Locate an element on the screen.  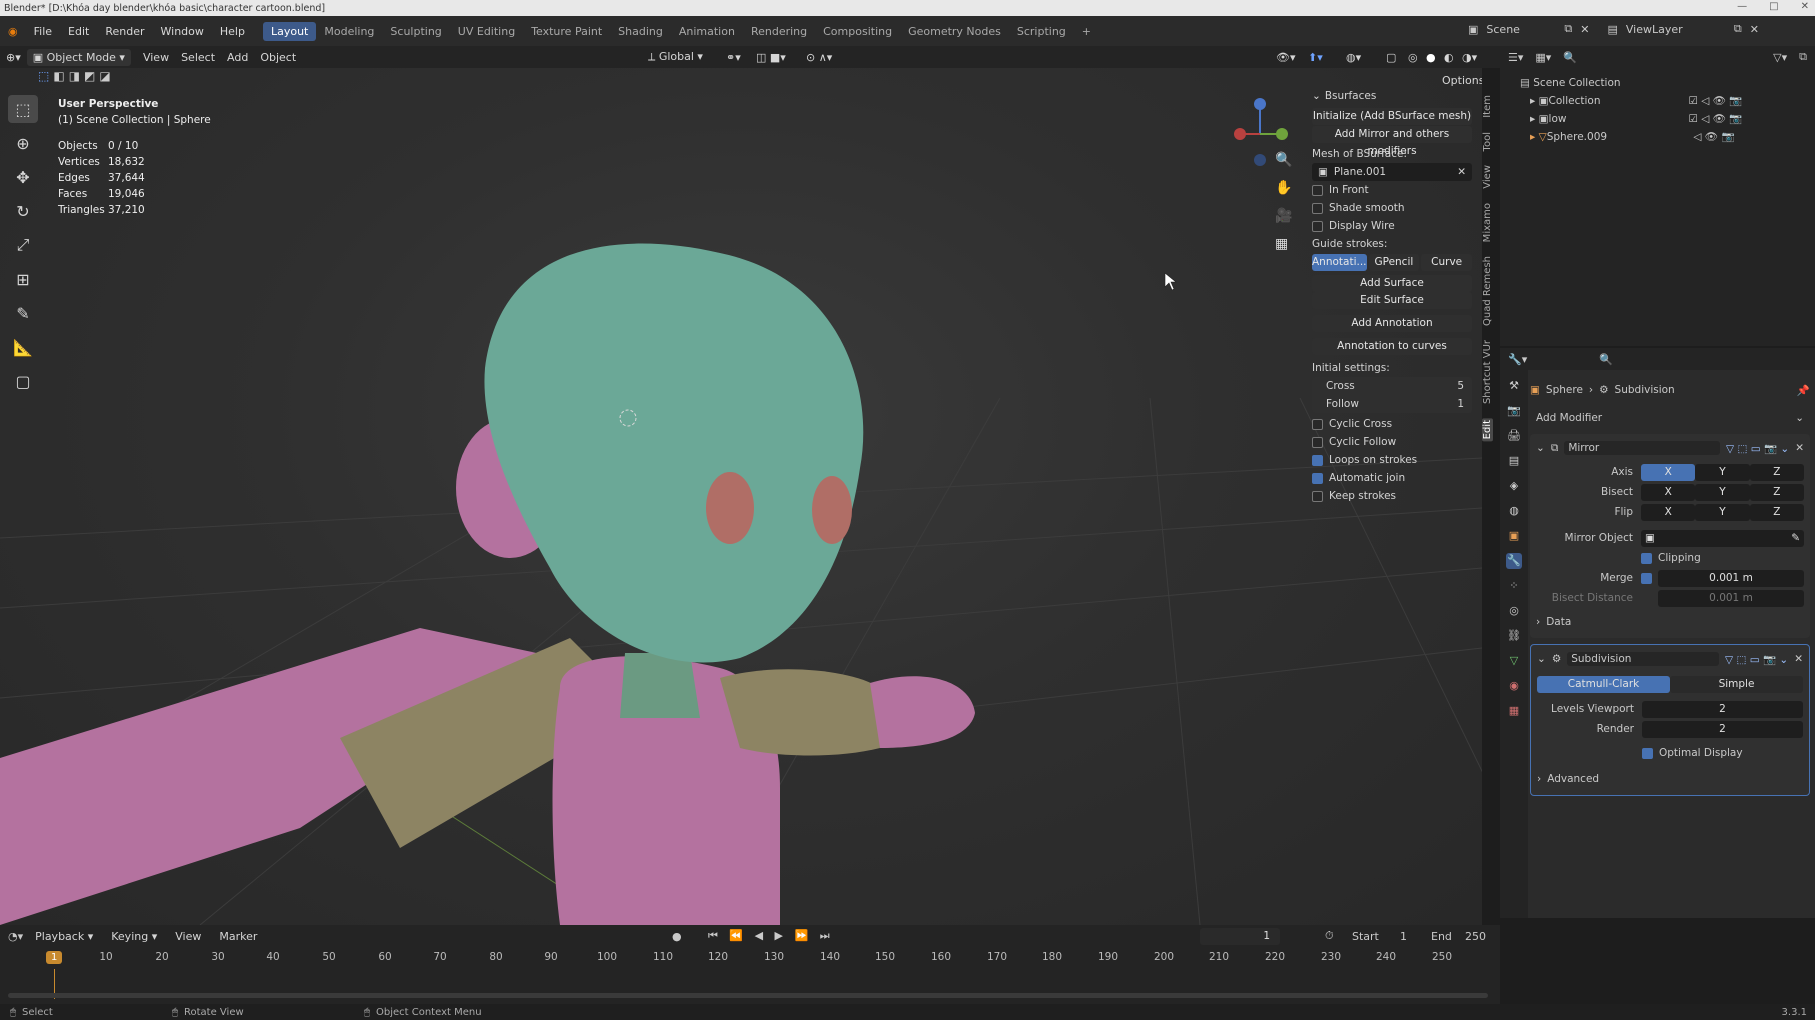
visibility-eye-icon: ◁ 👁 📷 is located at coordinates (1710, 137).